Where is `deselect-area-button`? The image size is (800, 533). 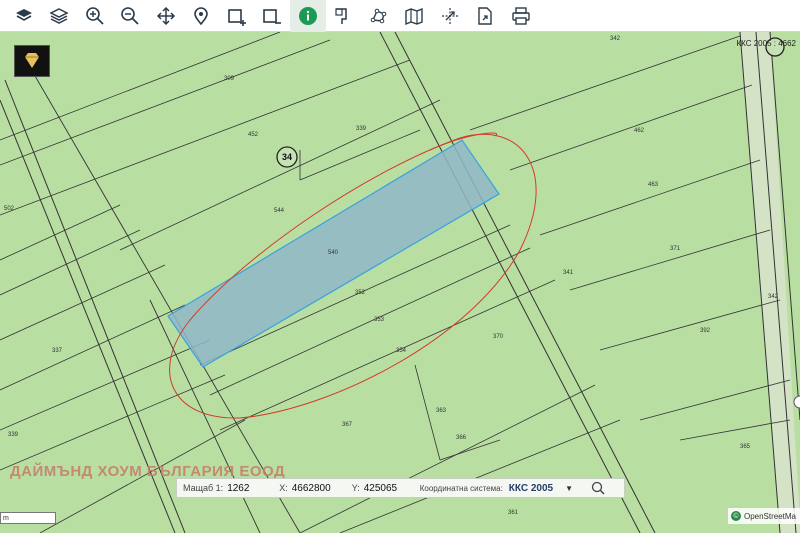
deselect-area-button is located at coordinates (273, 16).